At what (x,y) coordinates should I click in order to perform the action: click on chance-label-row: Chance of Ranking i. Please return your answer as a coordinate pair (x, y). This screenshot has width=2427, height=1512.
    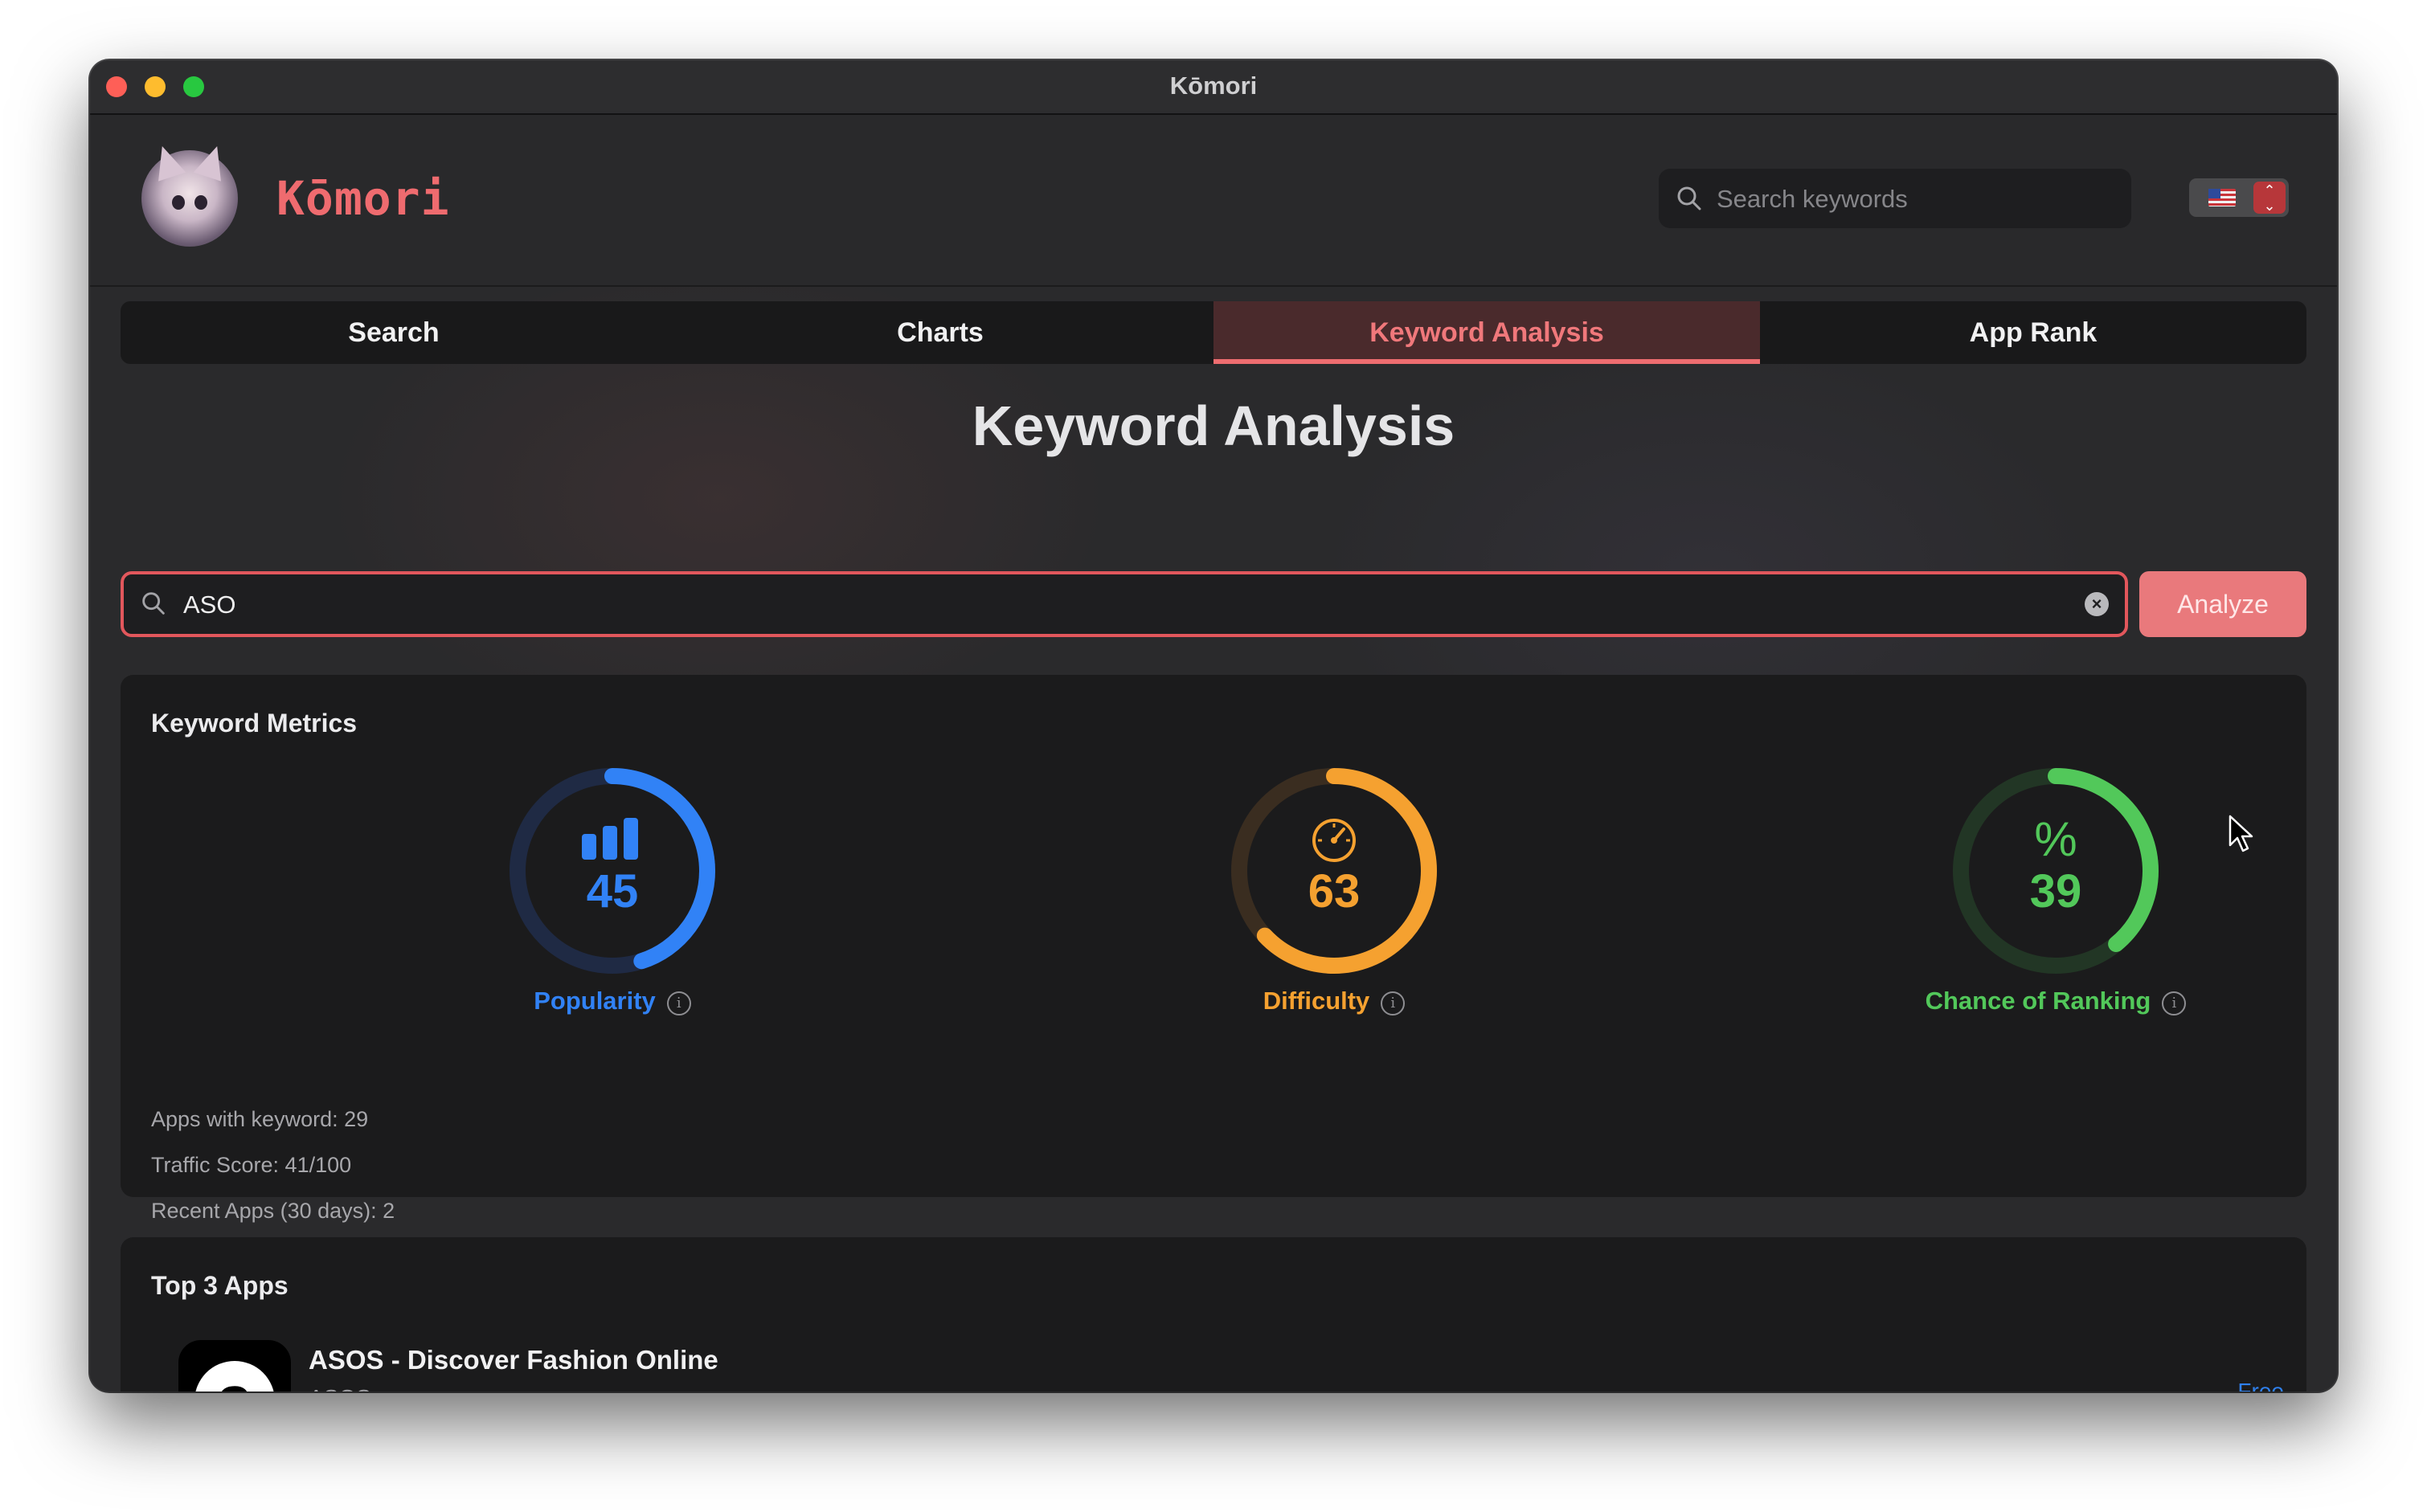
    Looking at the image, I should click on (2056, 1001).